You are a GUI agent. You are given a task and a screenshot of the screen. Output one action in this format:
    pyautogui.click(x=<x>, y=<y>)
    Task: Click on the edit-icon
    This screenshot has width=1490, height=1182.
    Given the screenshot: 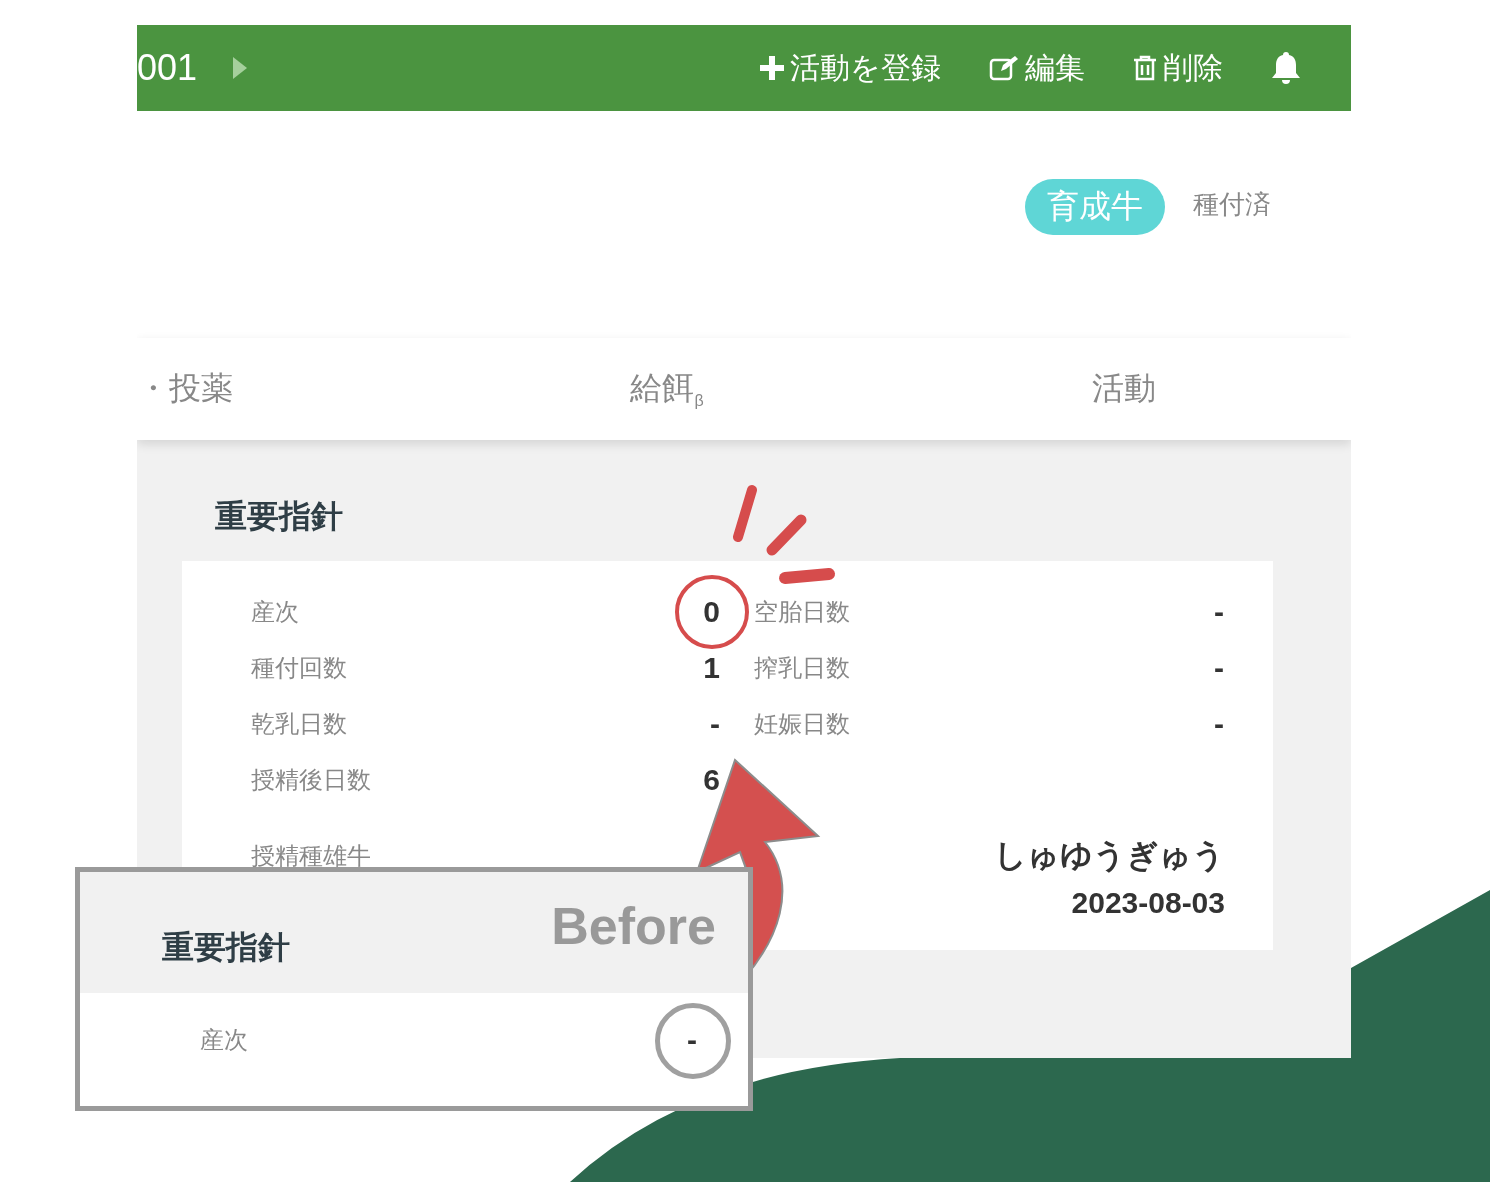 What is the action you would take?
    pyautogui.click(x=1004, y=68)
    